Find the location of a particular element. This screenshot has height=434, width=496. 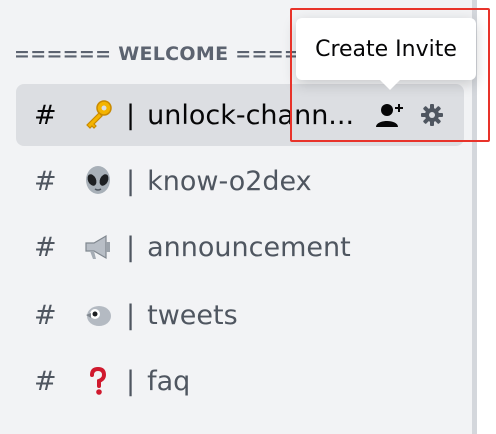

channel-know-o2dex: # | know-o2dex is located at coordinates (240, 181).